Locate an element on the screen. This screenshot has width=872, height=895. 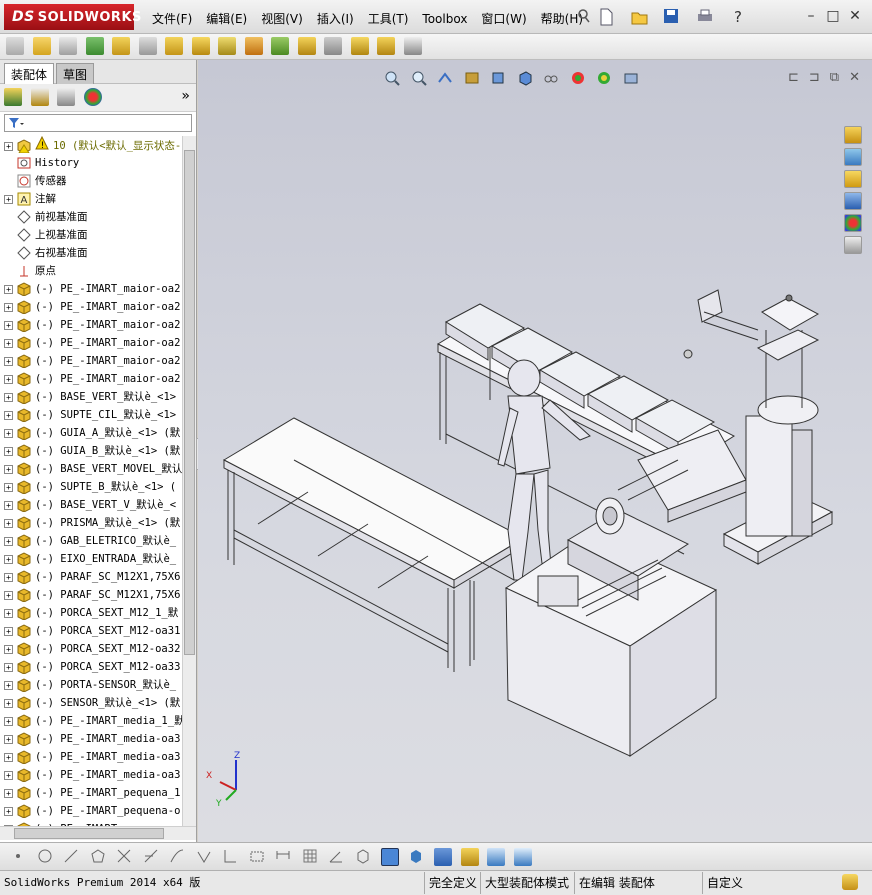
expand-panel-icon: » is located at coordinates (185, 96).